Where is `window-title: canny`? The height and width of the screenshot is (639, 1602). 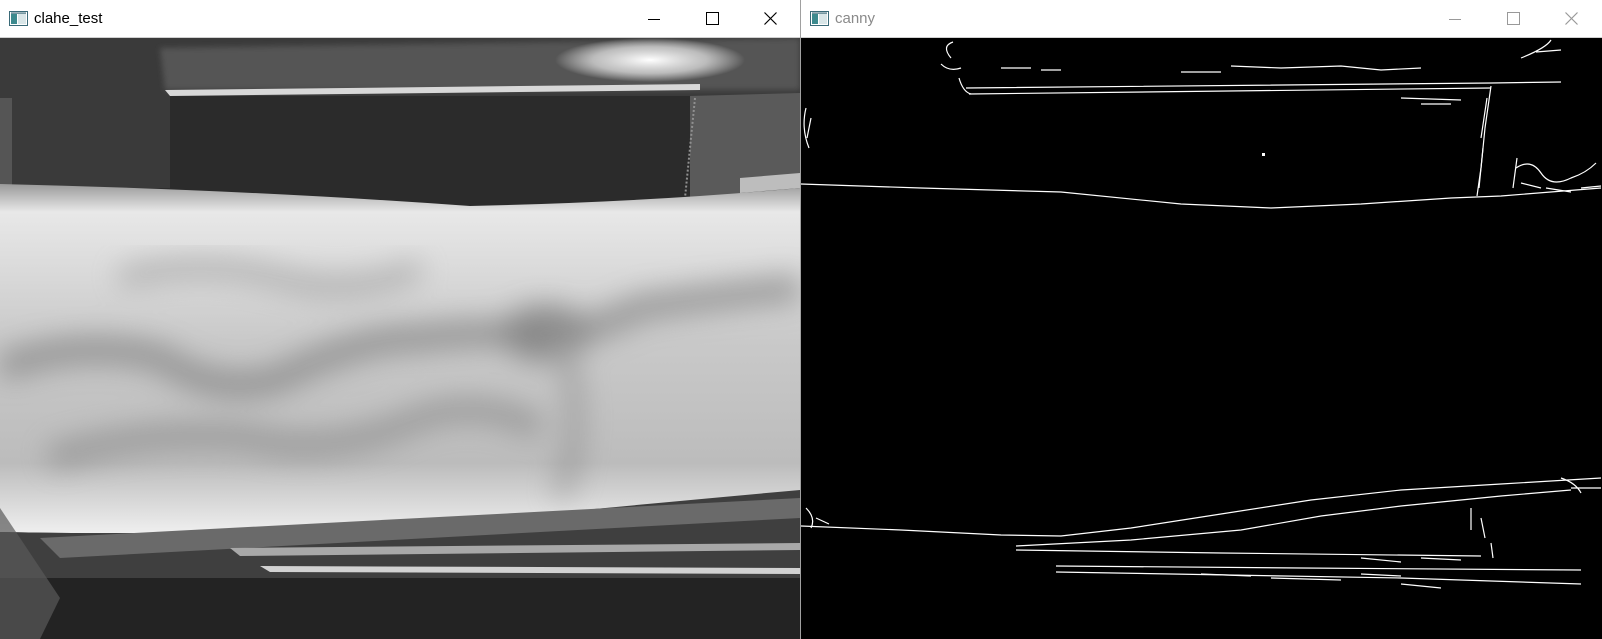
window-title: canny is located at coordinates (855, 18).